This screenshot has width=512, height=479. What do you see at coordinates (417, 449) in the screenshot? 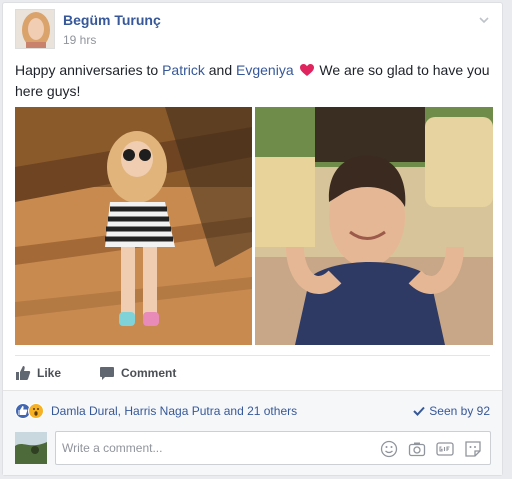
I see `camera-icon` at bounding box center [417, 449].